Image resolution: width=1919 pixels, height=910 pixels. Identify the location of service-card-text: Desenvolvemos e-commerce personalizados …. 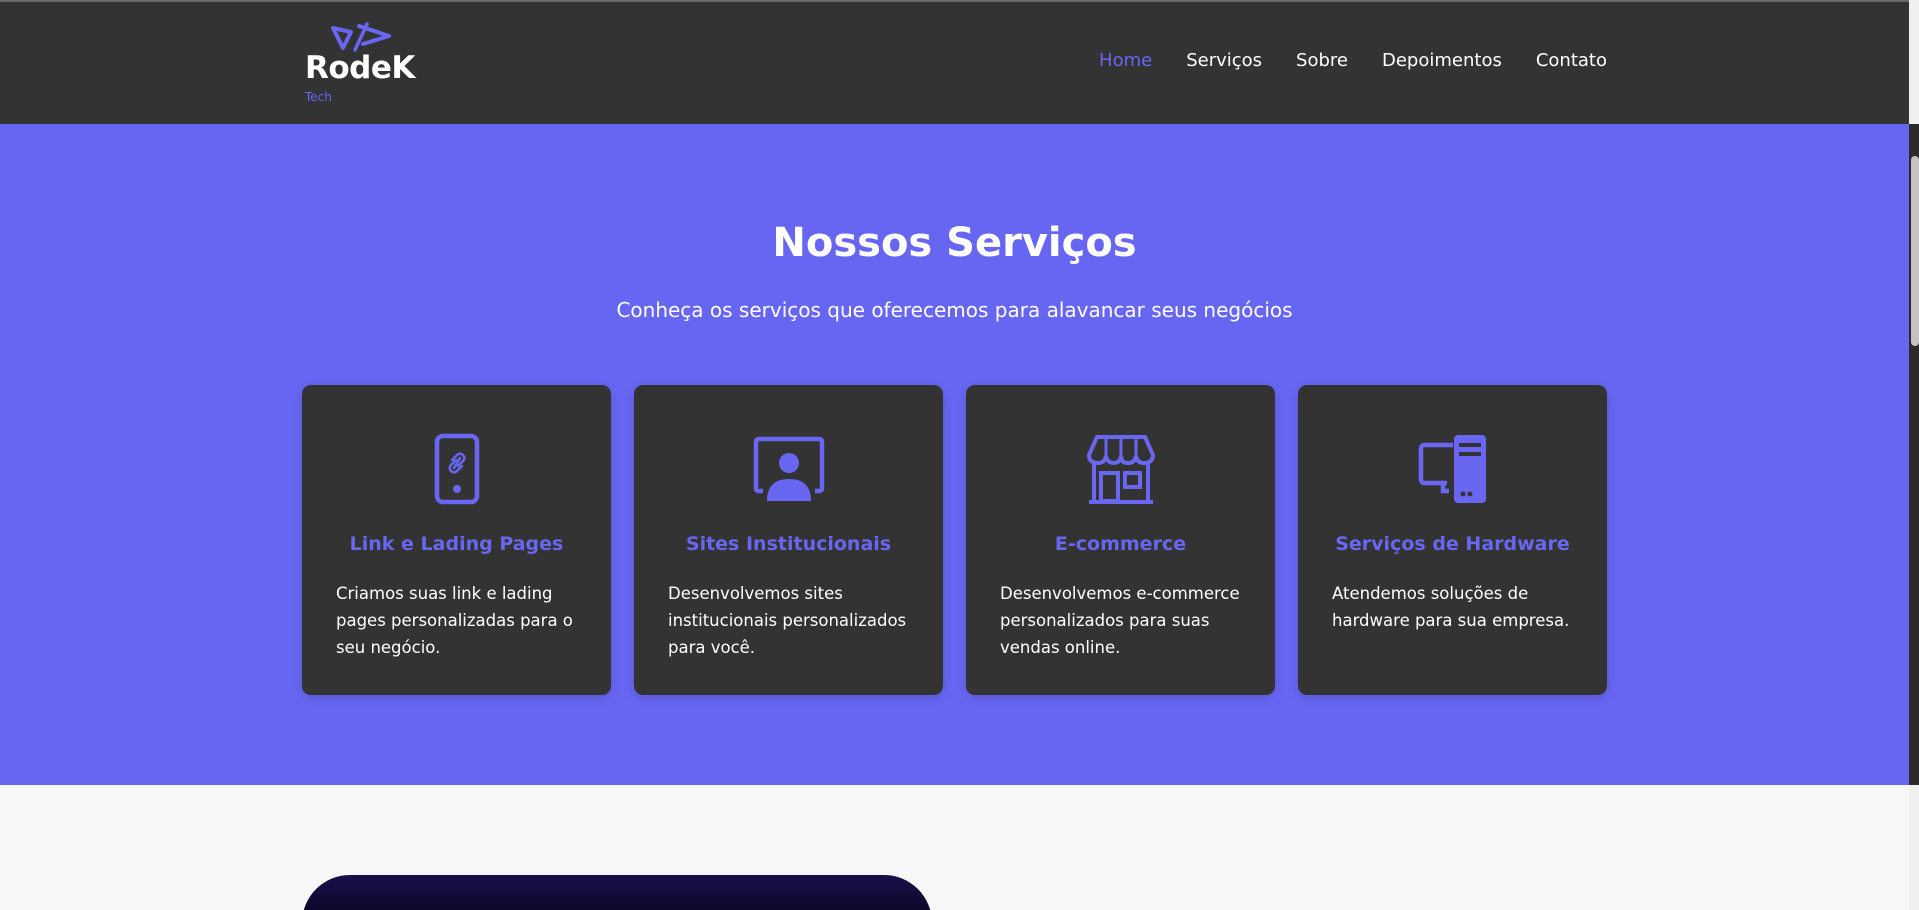
(1120, 620).